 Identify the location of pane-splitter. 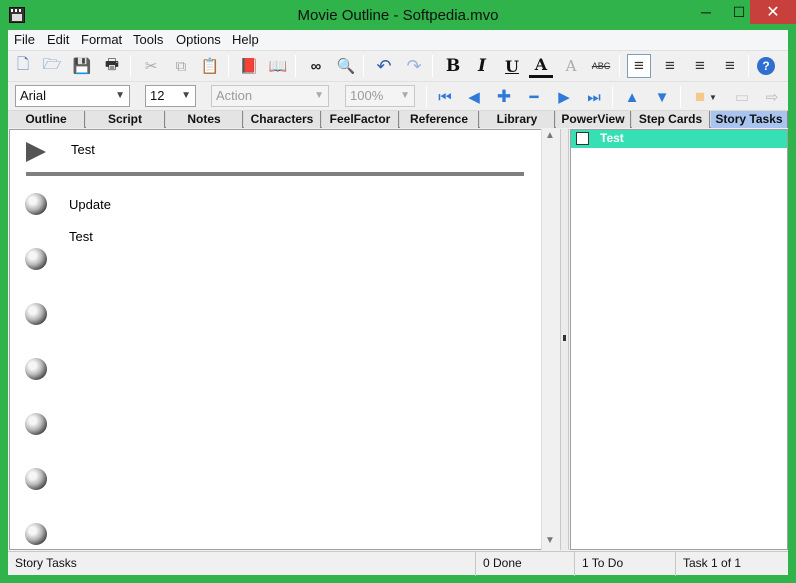
(564, 339).